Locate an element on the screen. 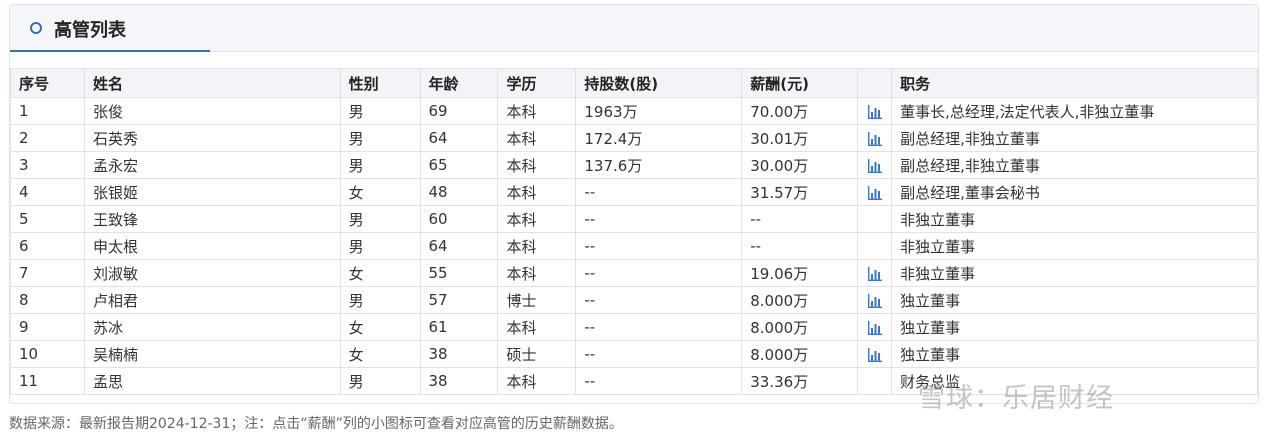 Image resolution: width=1268 pixels, height=440 pixels. cell-age: 65 is located at coordinates (459, 165).